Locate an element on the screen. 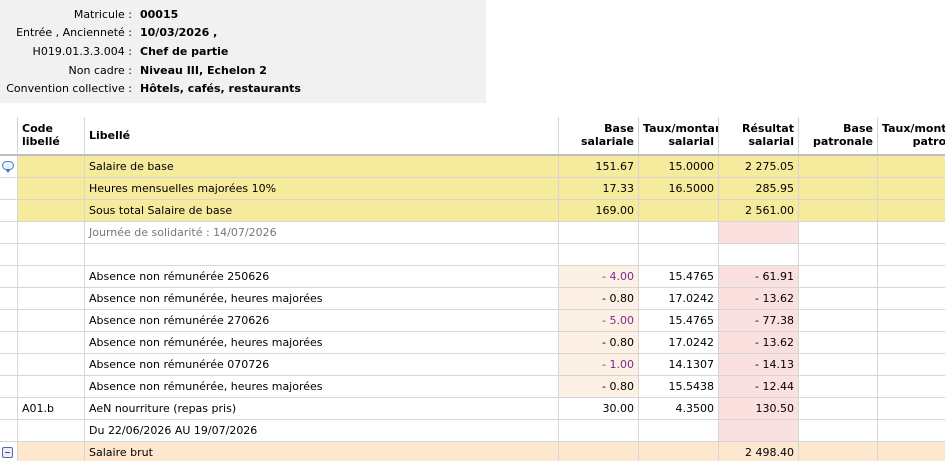 Image resolution: width=945 pixels, height=461 pixels. header-code: Code libellé is located at coordinates (51, 136).